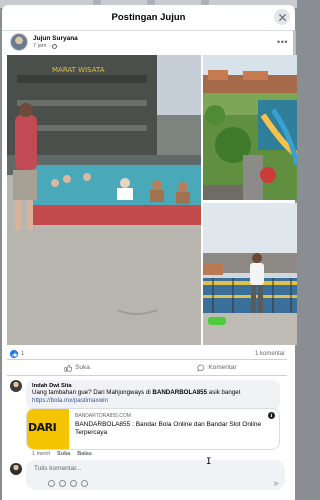  I want to click on post-header: Jujun Suryana 7 jam ·, so click(44, 42).